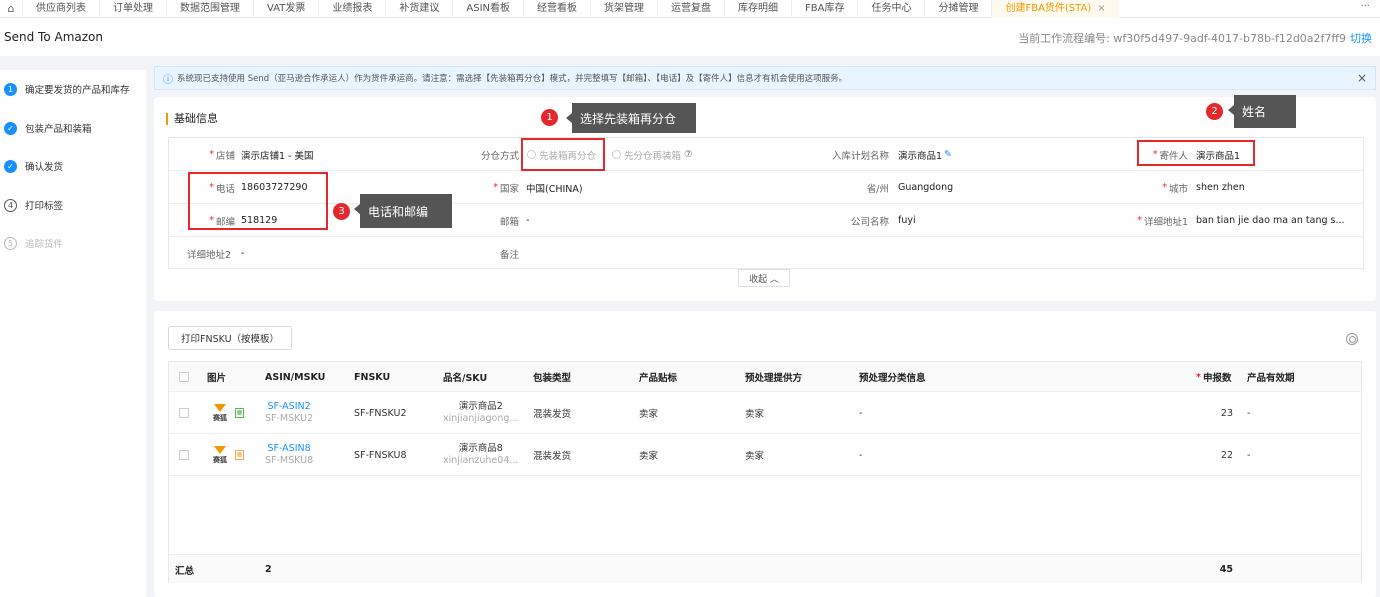  What do you see at coordinates (10, 166) in the screenshot?
I see `step-3-check-icon: ✓` at bounding box center [10, 166].